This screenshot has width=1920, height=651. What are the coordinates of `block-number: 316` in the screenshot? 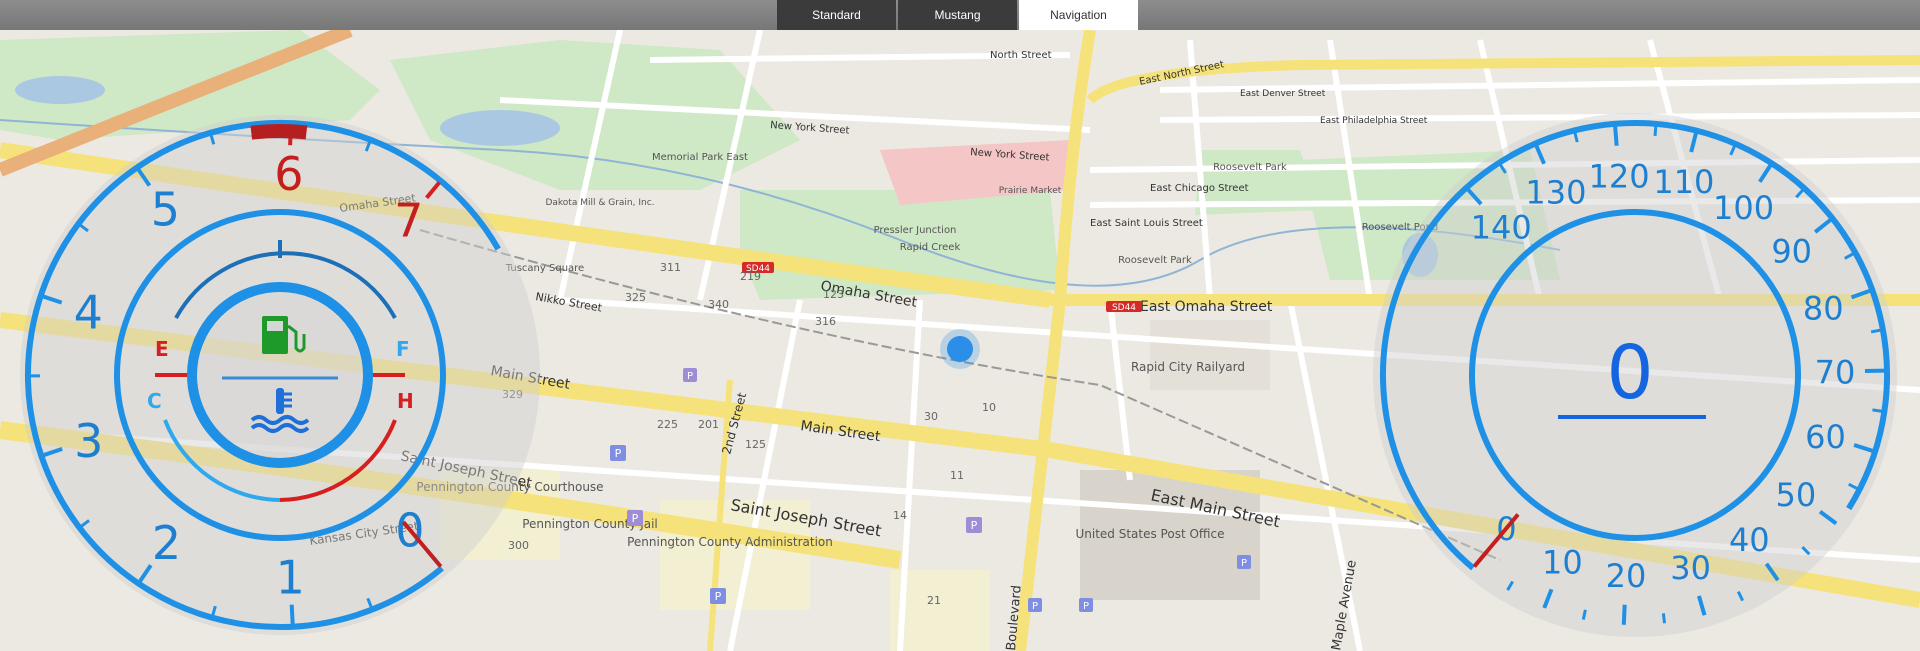 It's located at (825, 321).